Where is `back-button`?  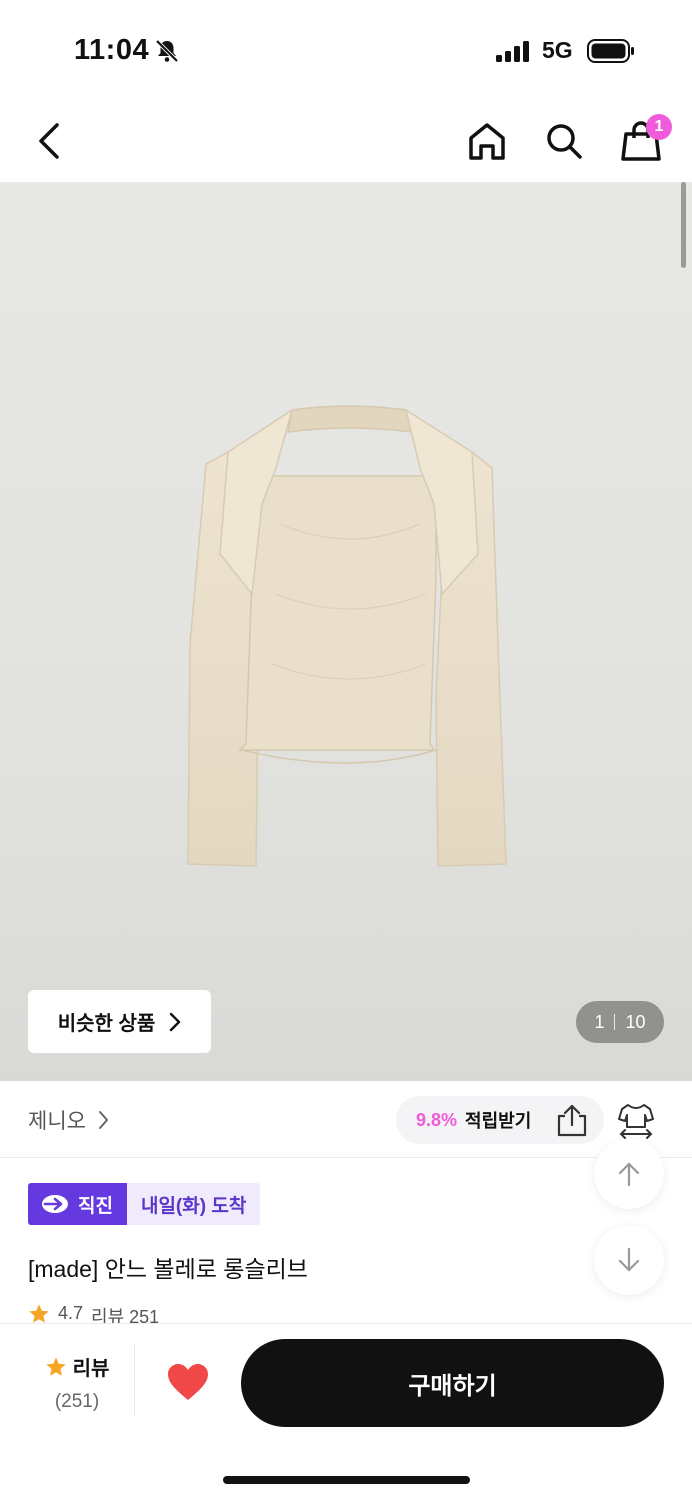 back-button is located at coordinates (49, 141).